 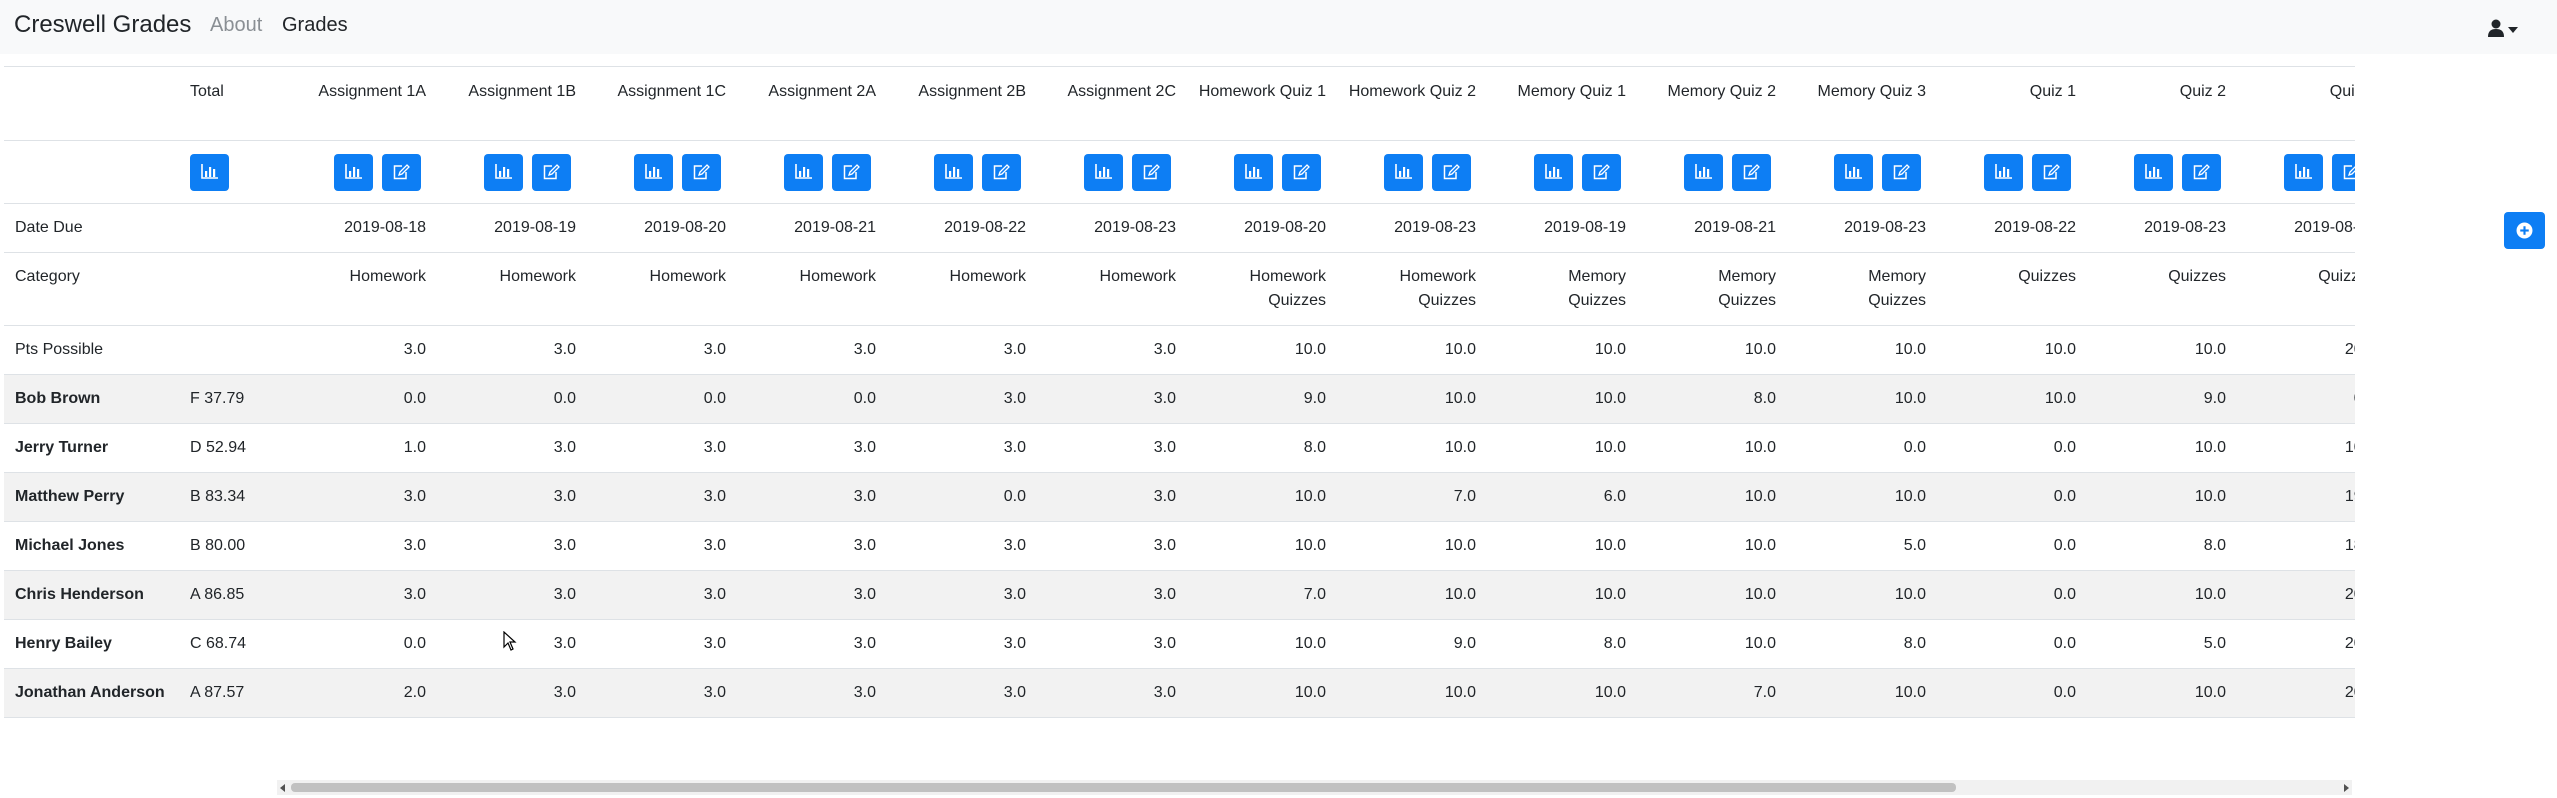 What do you see at coordinates (1557, 85) in the screenshot?
I see `column-title: Memory Quiz 1` at bounding box center [1557, 85].